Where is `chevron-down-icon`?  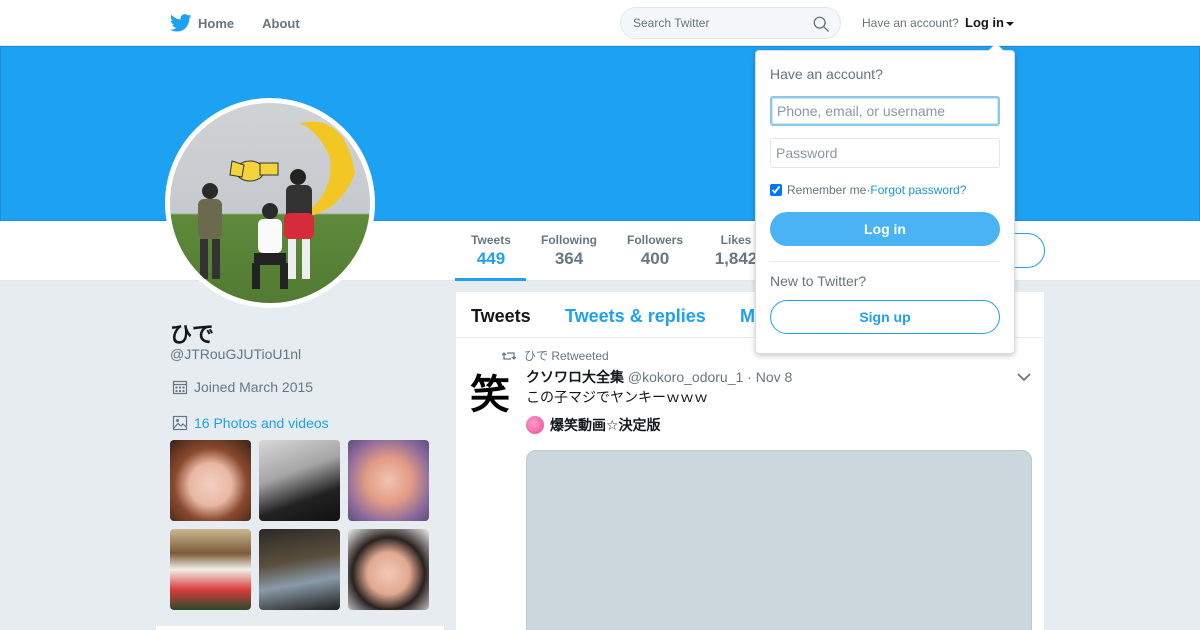 chevron-down-icon is located at coordinates (1024, 377).